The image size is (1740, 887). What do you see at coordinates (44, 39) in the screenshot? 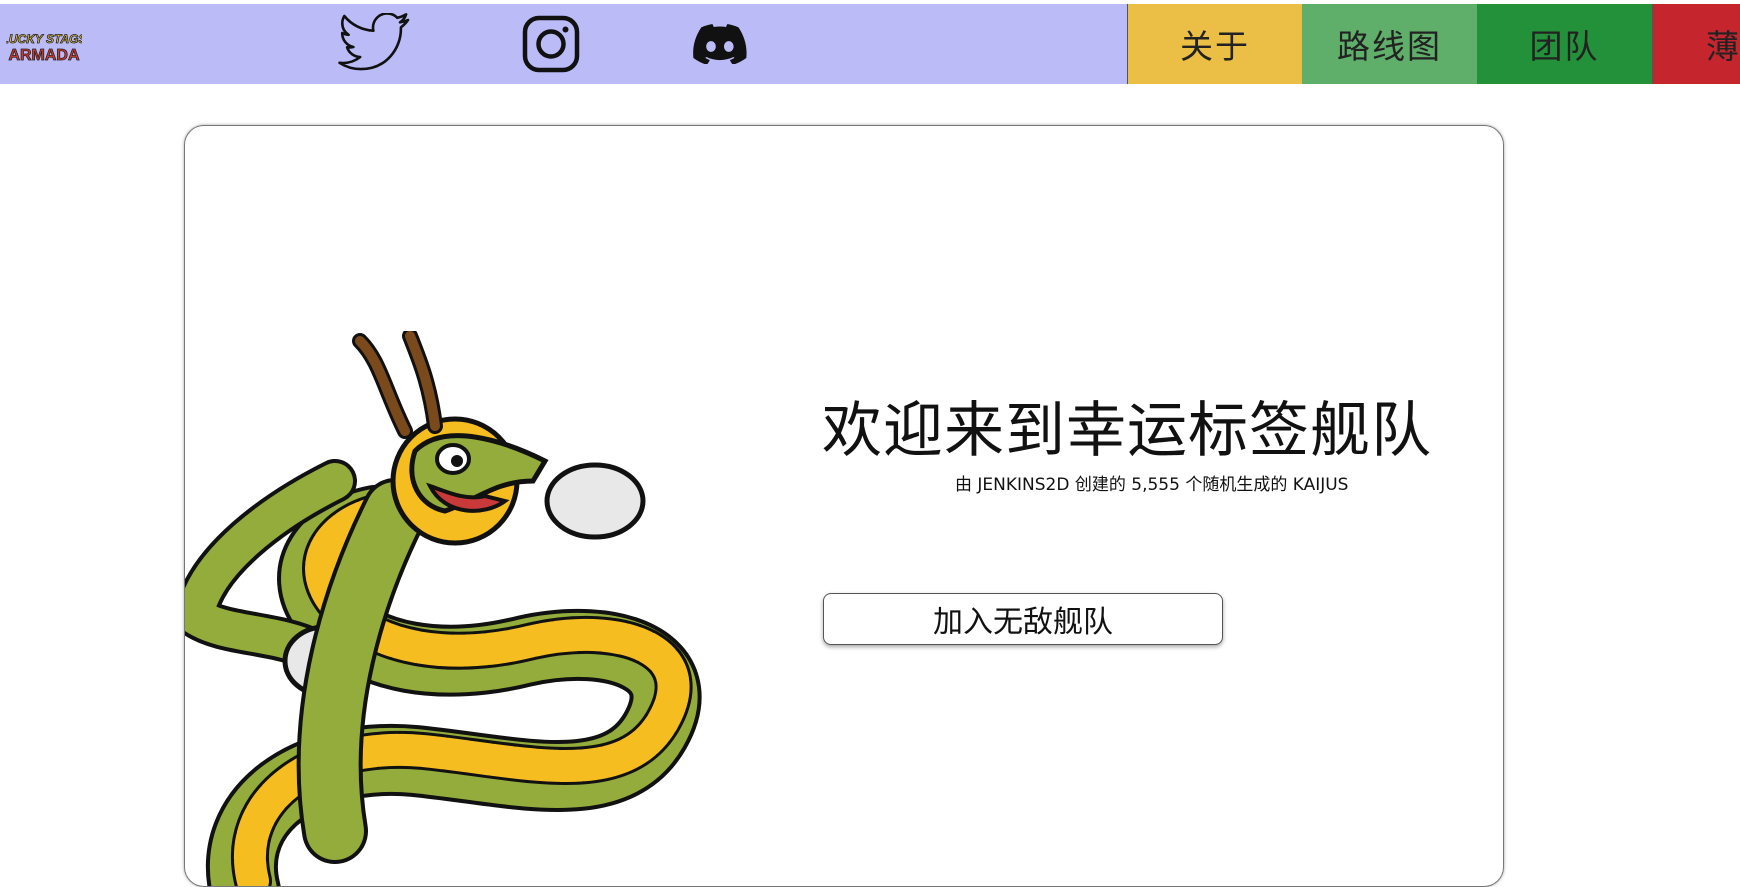
I see `svg-text: LUCKY STAGS` at bounding box center [44, 39].